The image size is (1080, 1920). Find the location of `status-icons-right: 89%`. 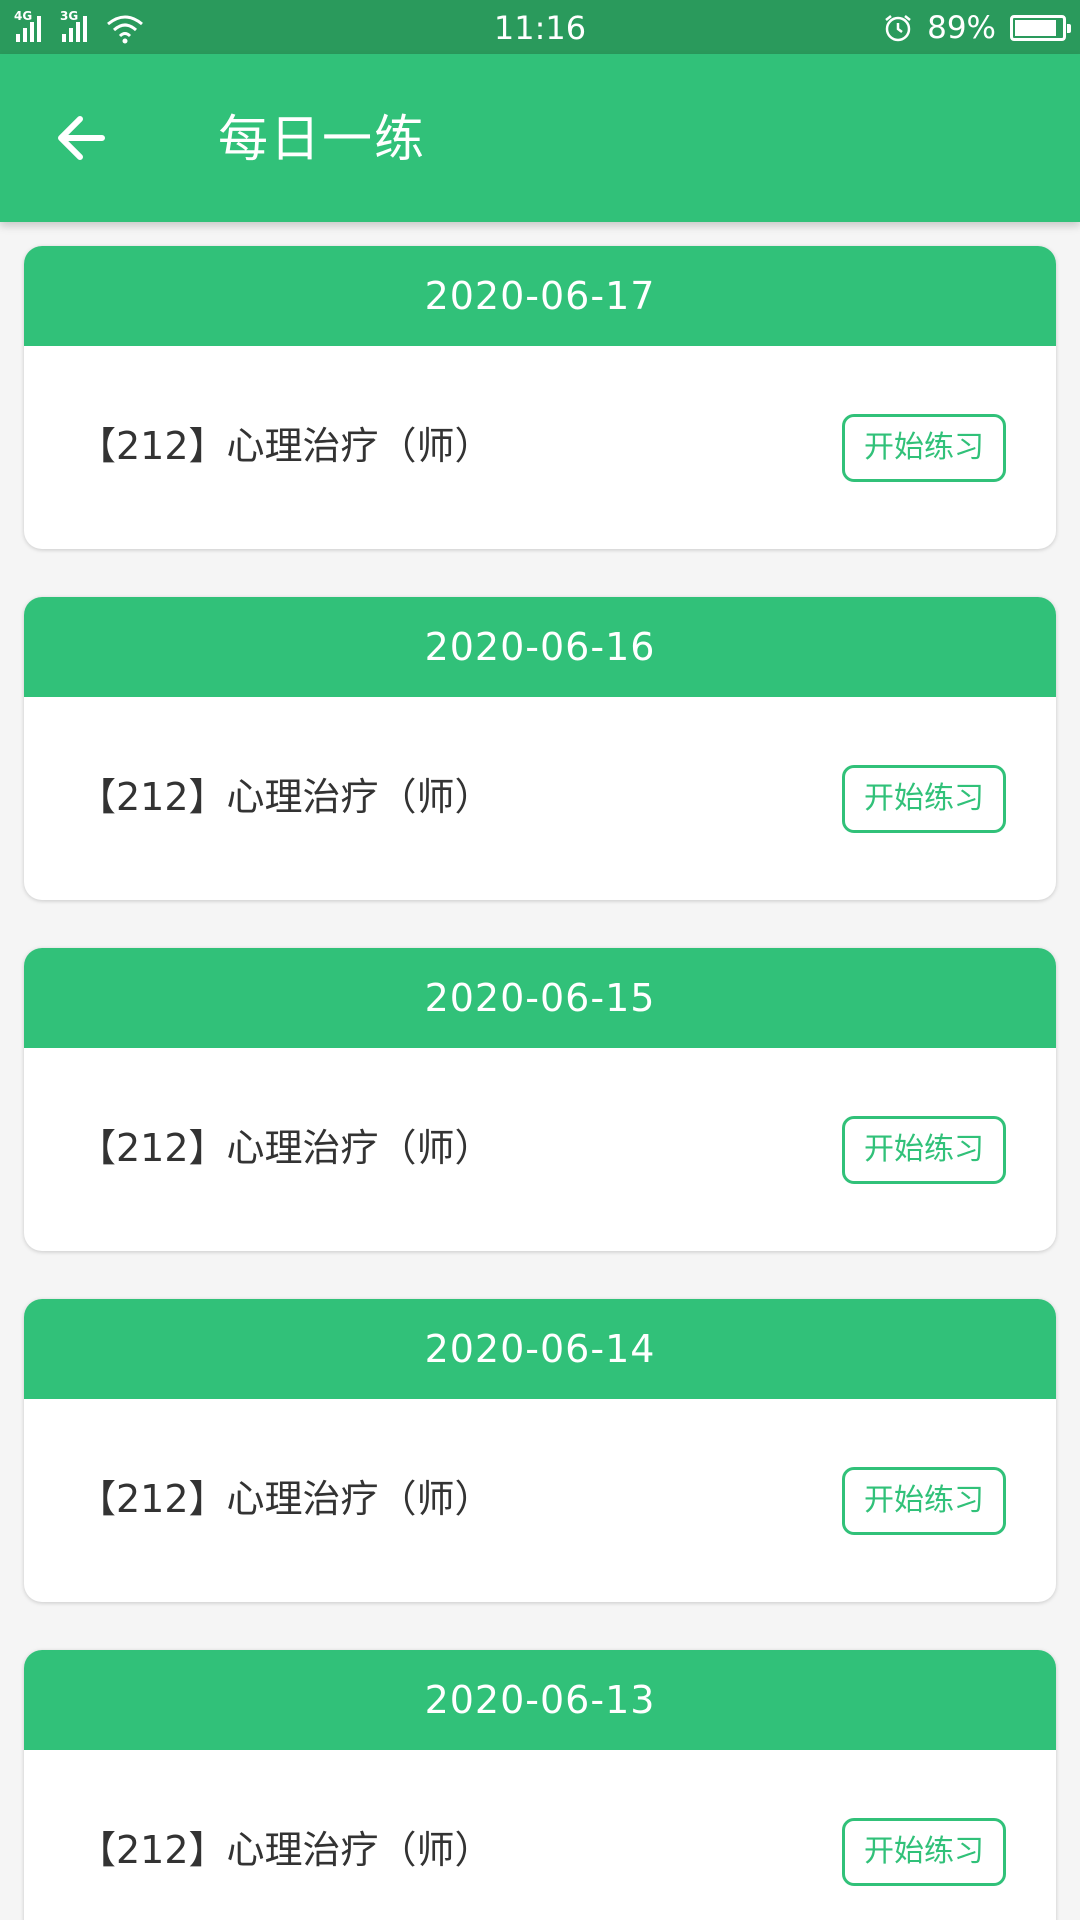

status-icons-right: 89% is located at coordinates (977, 28).